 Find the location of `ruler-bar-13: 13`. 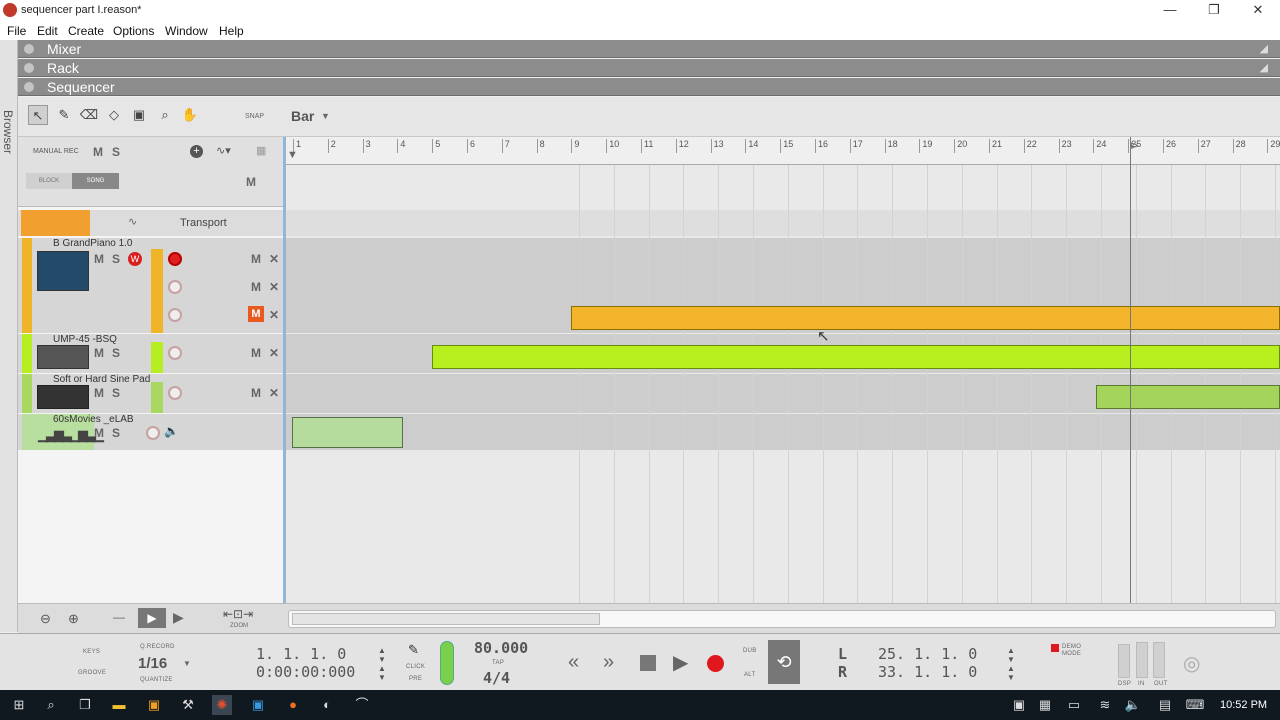

ruler-bar-13: 13 is located at coordinates (717, 146).